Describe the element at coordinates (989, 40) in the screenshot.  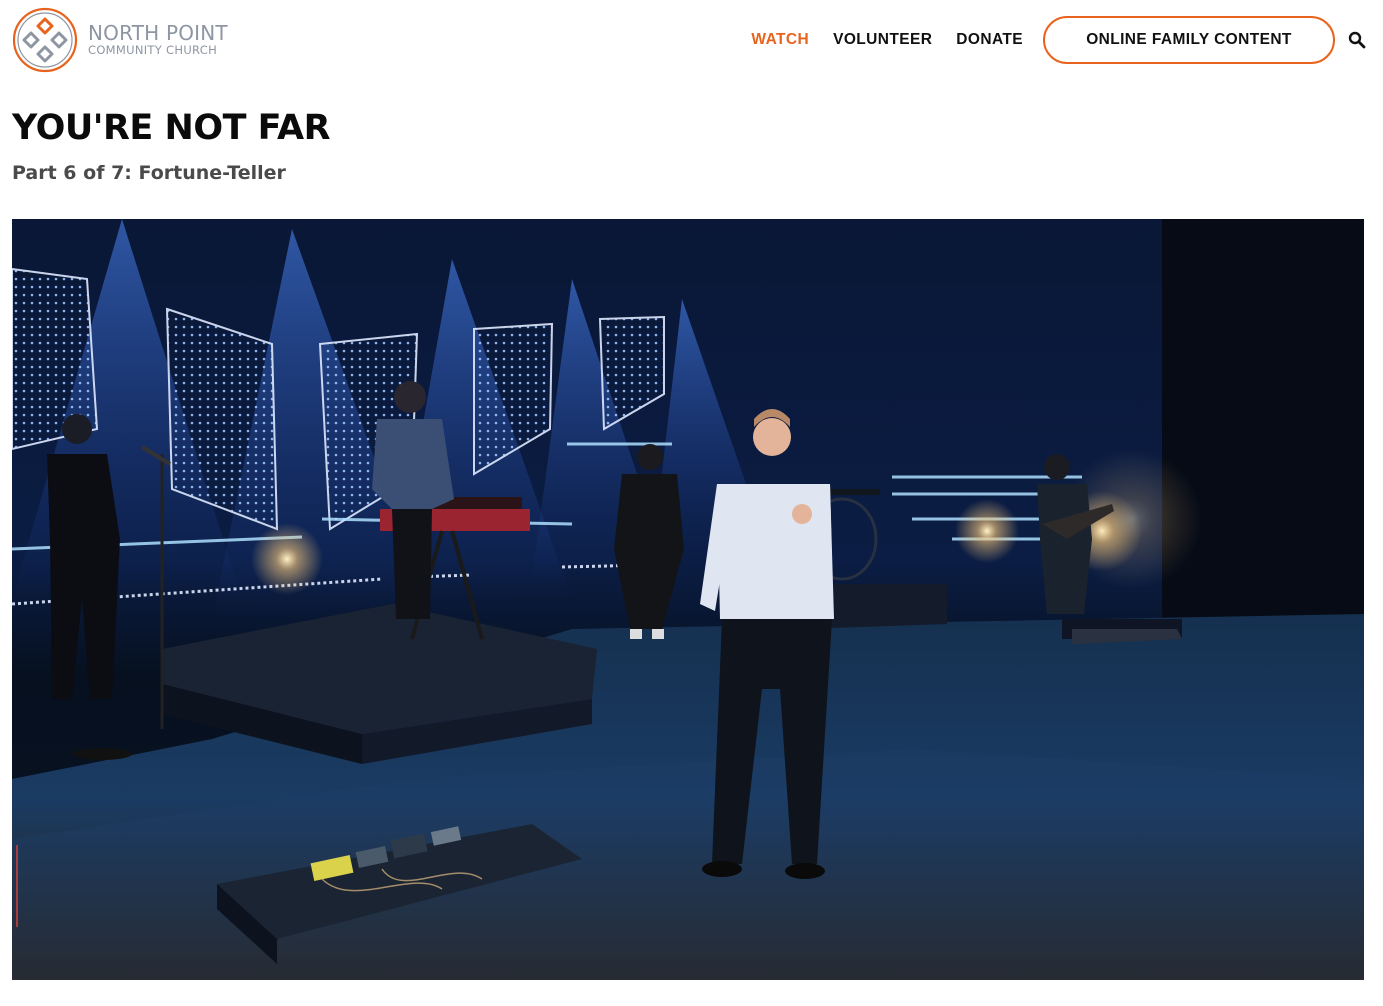
I see `nav-donate: DONATE` at that location.